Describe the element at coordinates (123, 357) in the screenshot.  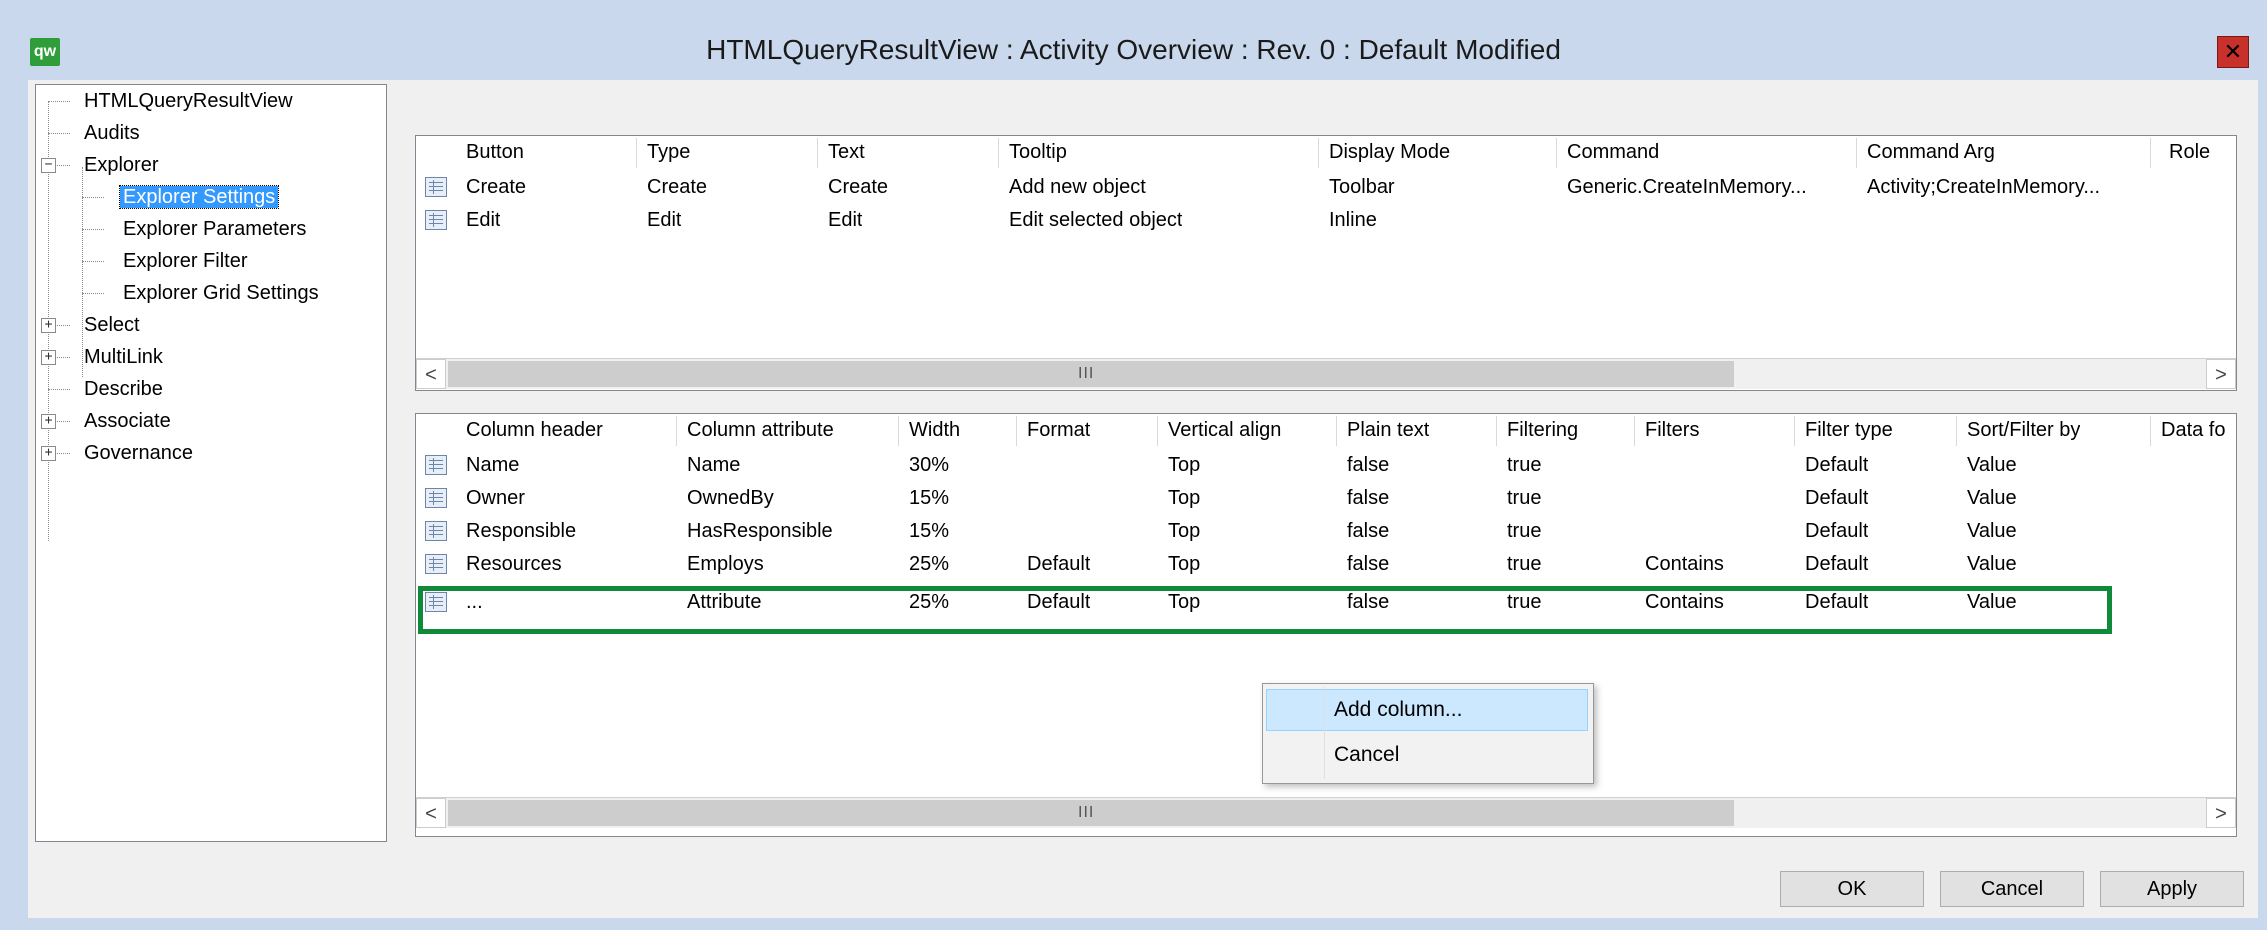
I see `tree-item-multilink: MultiLink` at that location.